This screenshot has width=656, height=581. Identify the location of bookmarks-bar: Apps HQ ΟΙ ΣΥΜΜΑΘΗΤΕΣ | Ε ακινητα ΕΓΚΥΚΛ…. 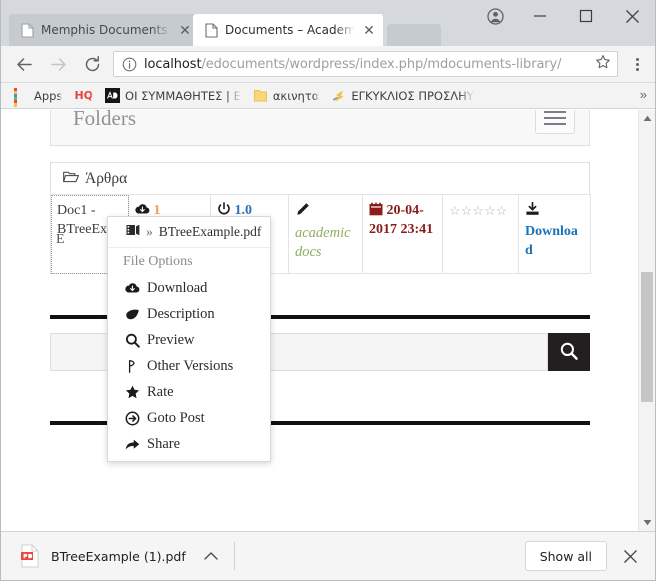
(328, 96).